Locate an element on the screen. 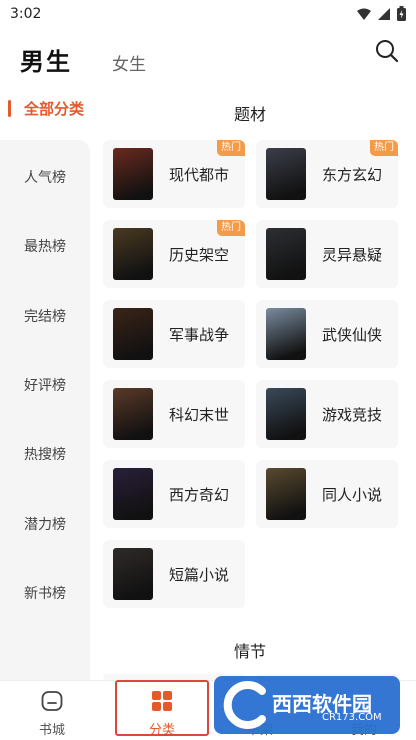 The image size is (416, 740). category-card: 灵异悬疑 is located at coordinates (327, 254).